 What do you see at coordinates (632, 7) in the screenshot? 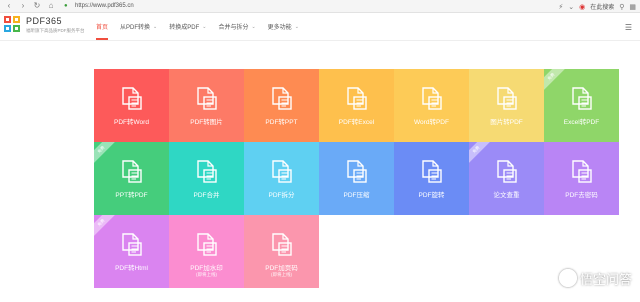
I see `extension-icon: ▦` at bounding box center [632, 7].